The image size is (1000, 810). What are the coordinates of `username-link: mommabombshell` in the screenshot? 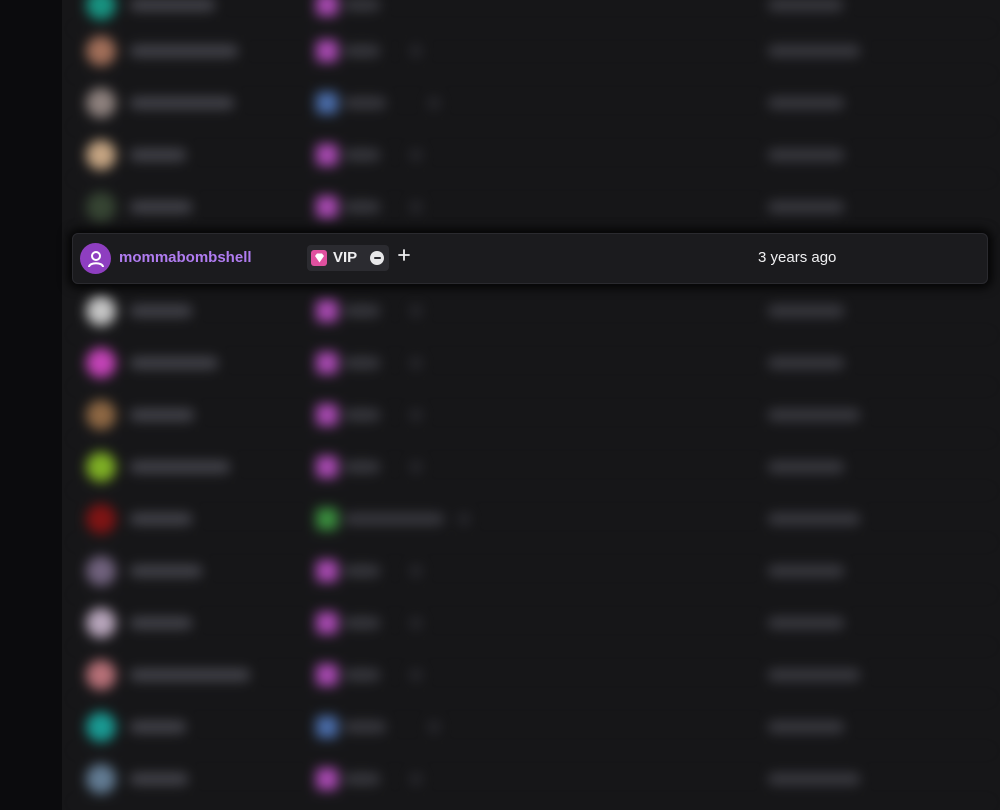 It's located at (185, 257).